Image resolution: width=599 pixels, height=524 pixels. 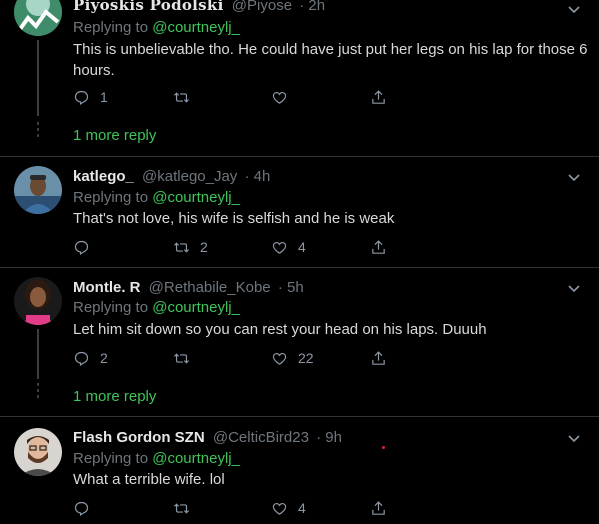 I want to click on like-count: 22, so click(x=306, y=358).